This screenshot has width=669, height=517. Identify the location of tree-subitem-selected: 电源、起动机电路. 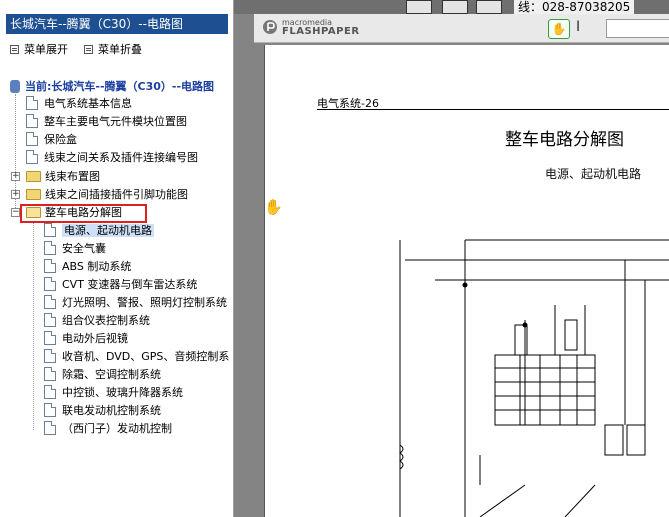
(99, 230).